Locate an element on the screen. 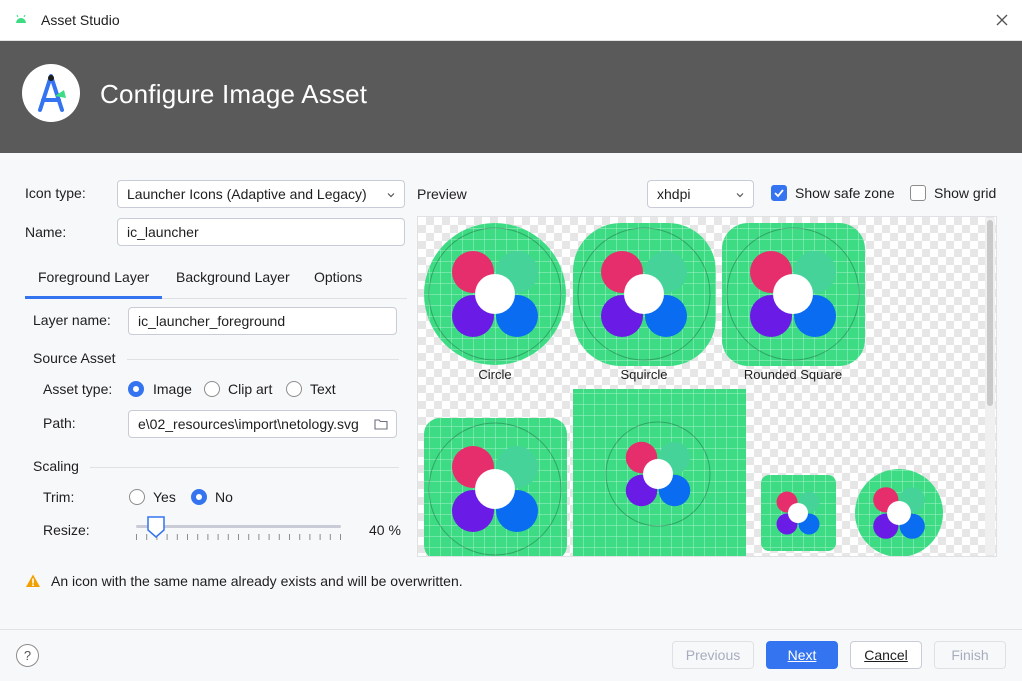  trim-no-radio is located at coordinates (199, 497).